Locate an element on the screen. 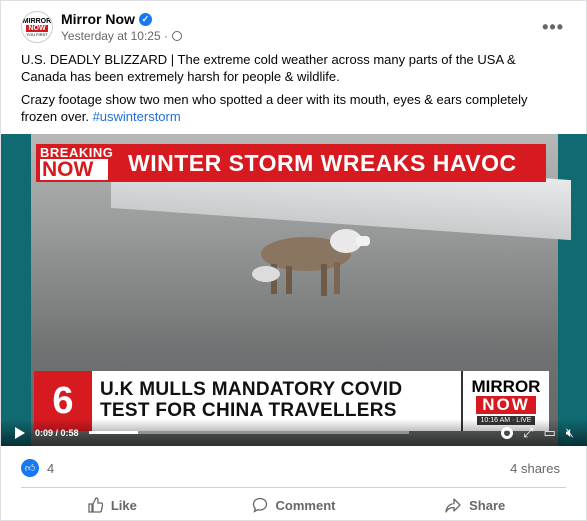 This screenshot has width=587, height=521. reaction-stats: 👍︎ 4 4 shares is located at coordinates (290, 468).